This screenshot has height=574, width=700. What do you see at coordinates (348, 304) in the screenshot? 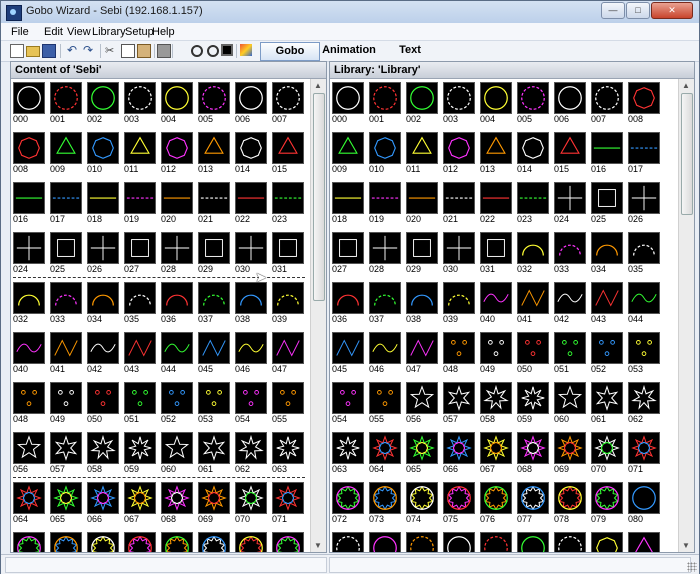
I see `gobo-thumbnail: 036` at bounding box center [348, 304].